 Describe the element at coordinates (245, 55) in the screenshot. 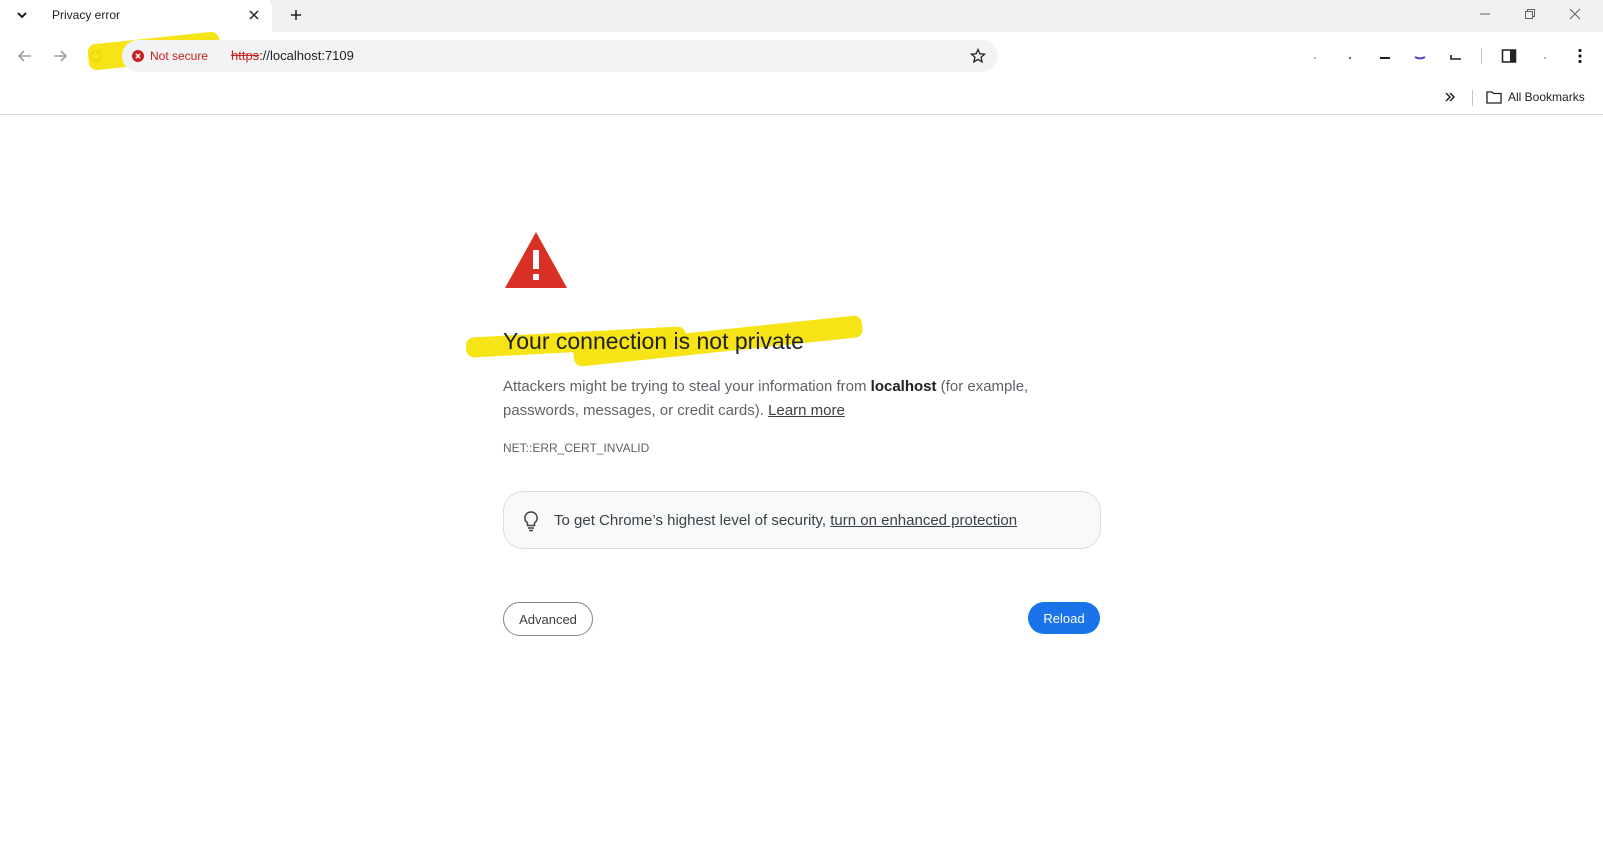

I see `url-scheme: https` at that location.